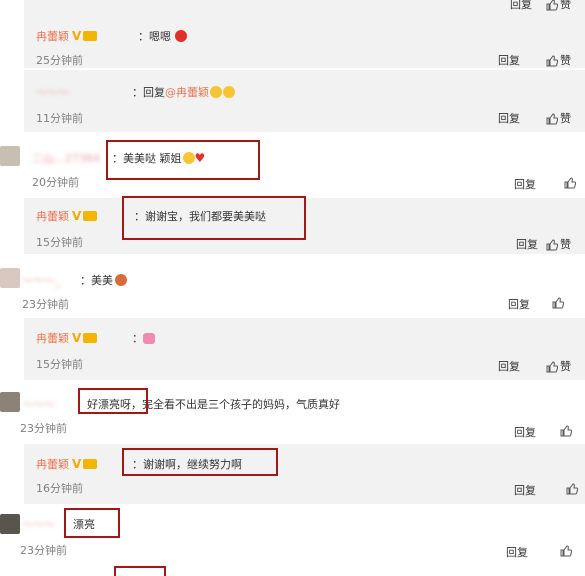  I want to click on flower-emoji-icon, so click(180, 36).